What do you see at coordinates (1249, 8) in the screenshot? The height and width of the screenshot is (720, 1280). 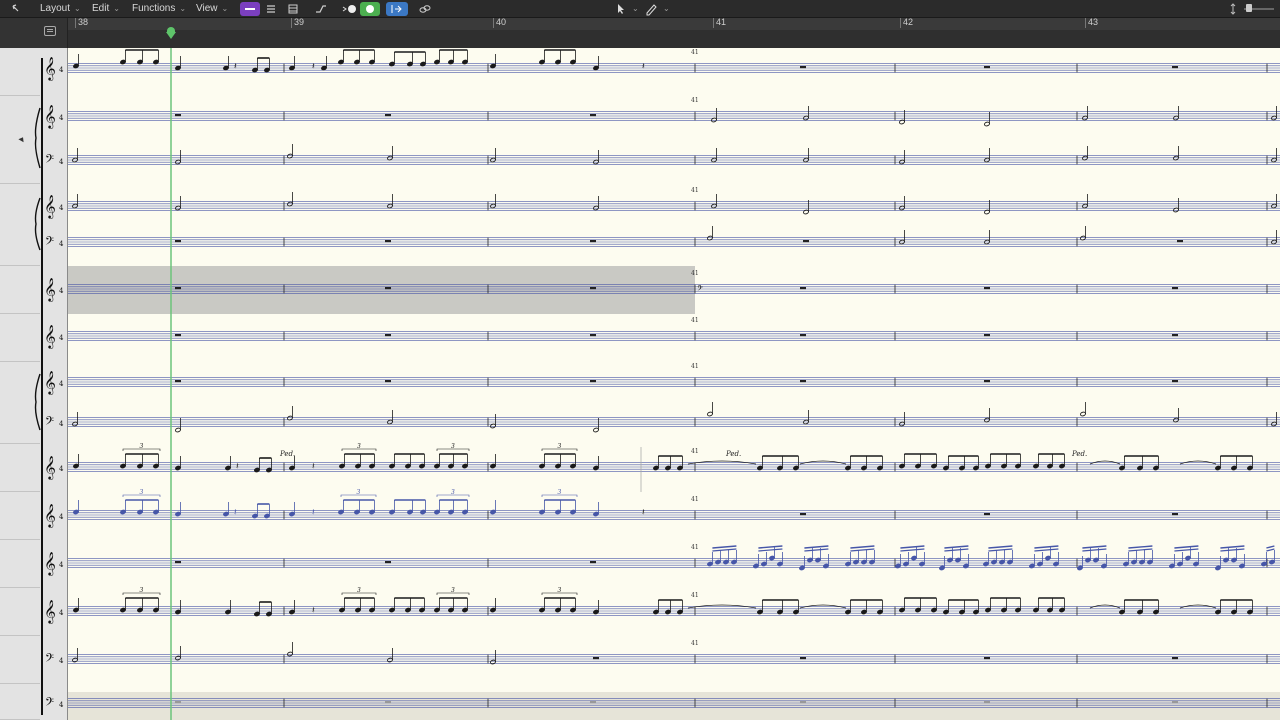 I see `zoom-slider-thumb` at bounding box center [1249, 8].